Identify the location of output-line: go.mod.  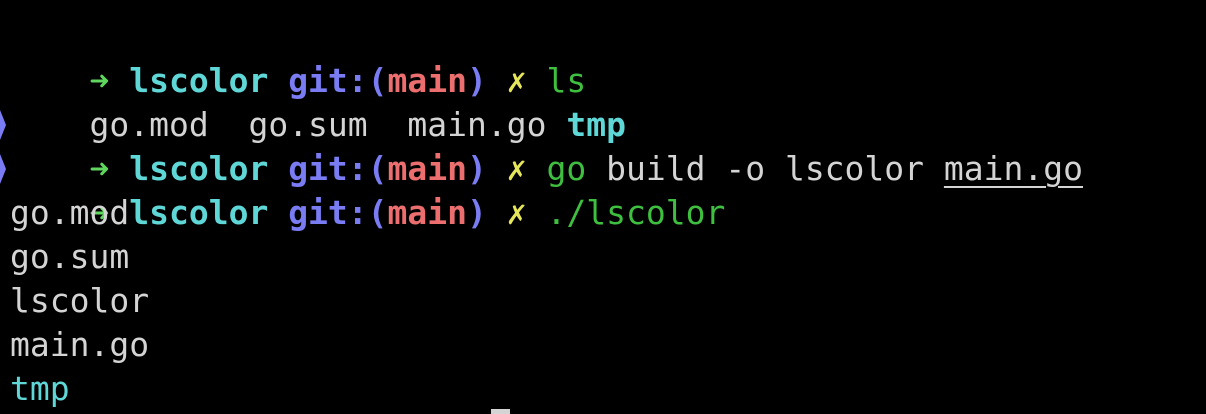
(70, 212).